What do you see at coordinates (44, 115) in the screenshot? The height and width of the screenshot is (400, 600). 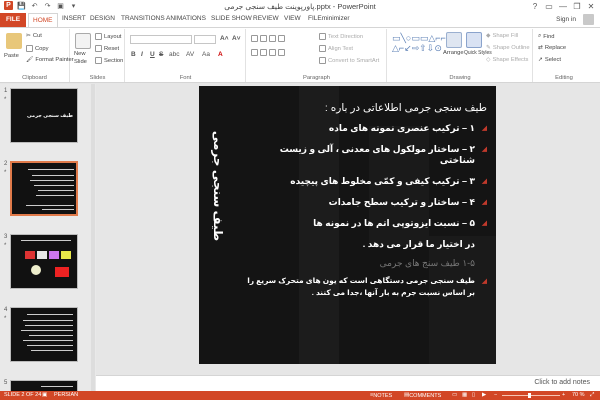 I see `slide-thumbnail-1: طیف سنجی جرمی` at bounding box center [44, 115].